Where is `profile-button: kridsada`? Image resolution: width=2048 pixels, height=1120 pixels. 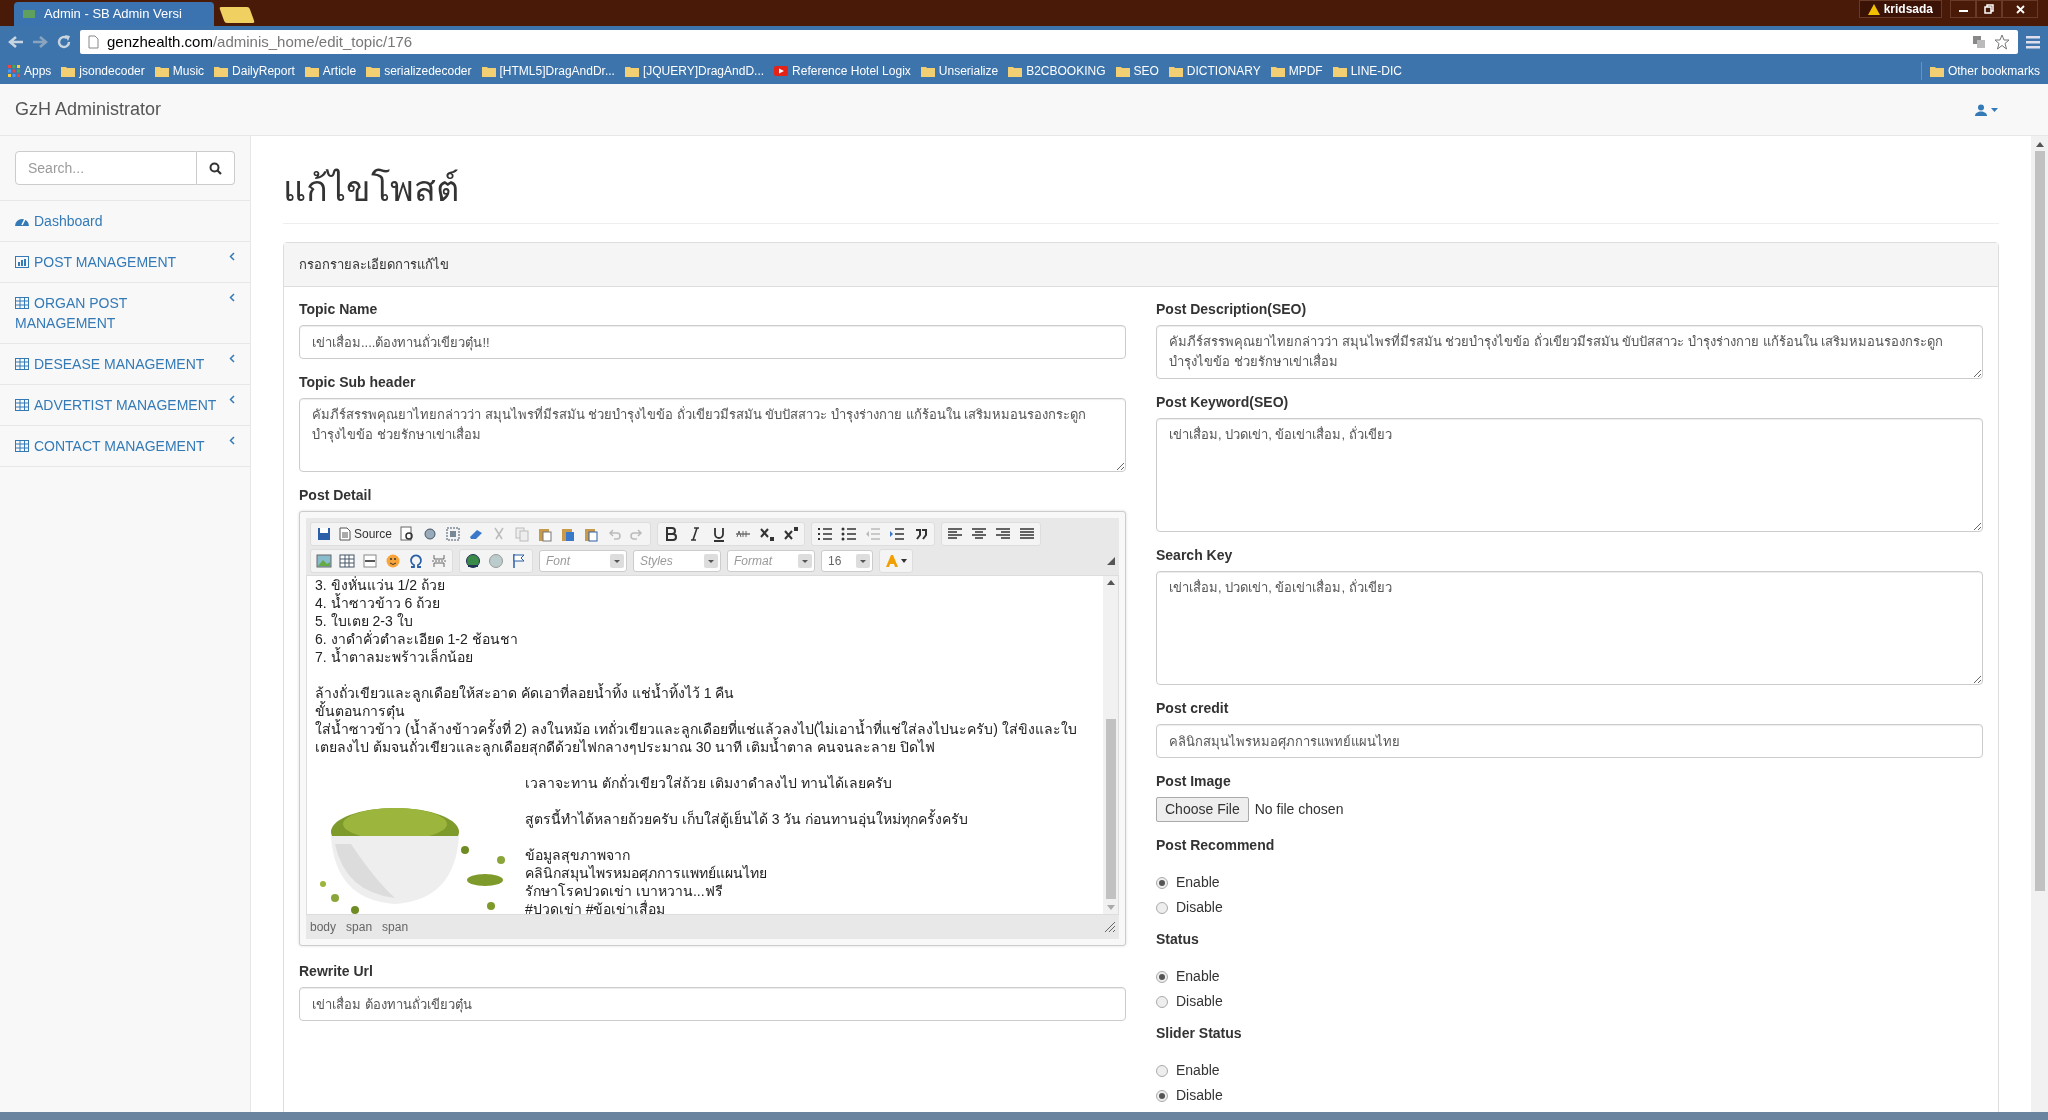
profile-button: kridsada is located at coordinates (1900, 9).